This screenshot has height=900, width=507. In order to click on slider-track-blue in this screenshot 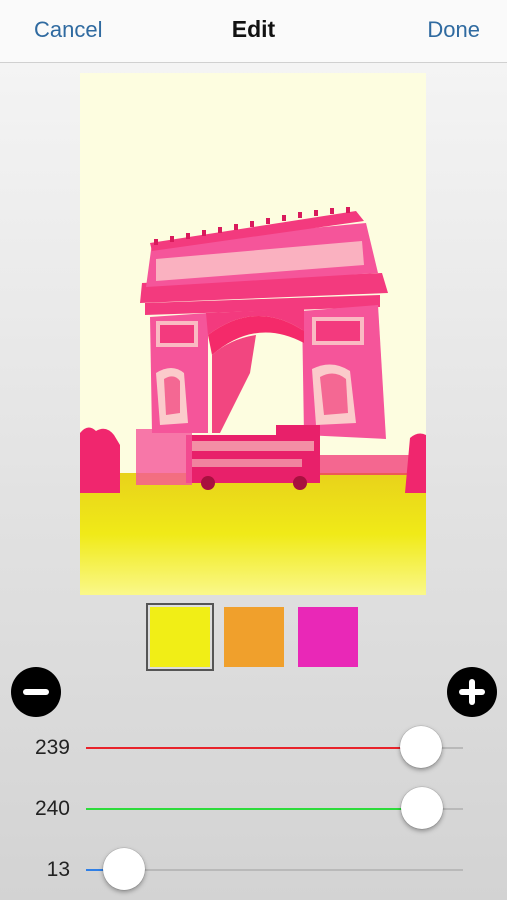, I will do `click(274, 869)`.